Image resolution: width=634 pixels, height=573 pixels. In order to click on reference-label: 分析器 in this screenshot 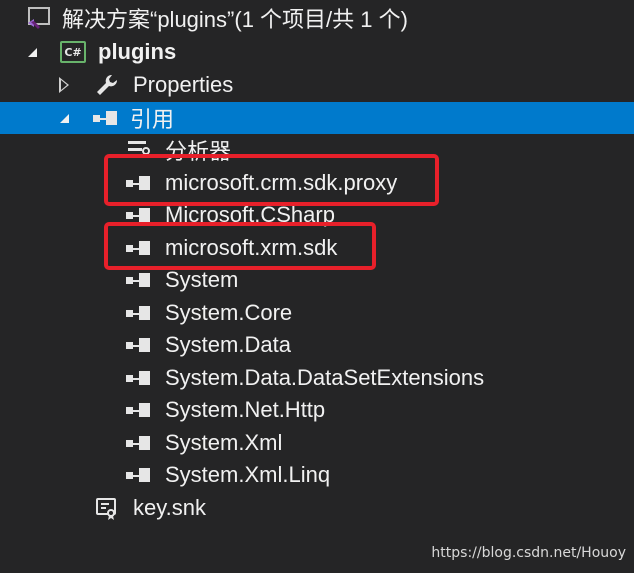, I will do `click(198, 151)`.